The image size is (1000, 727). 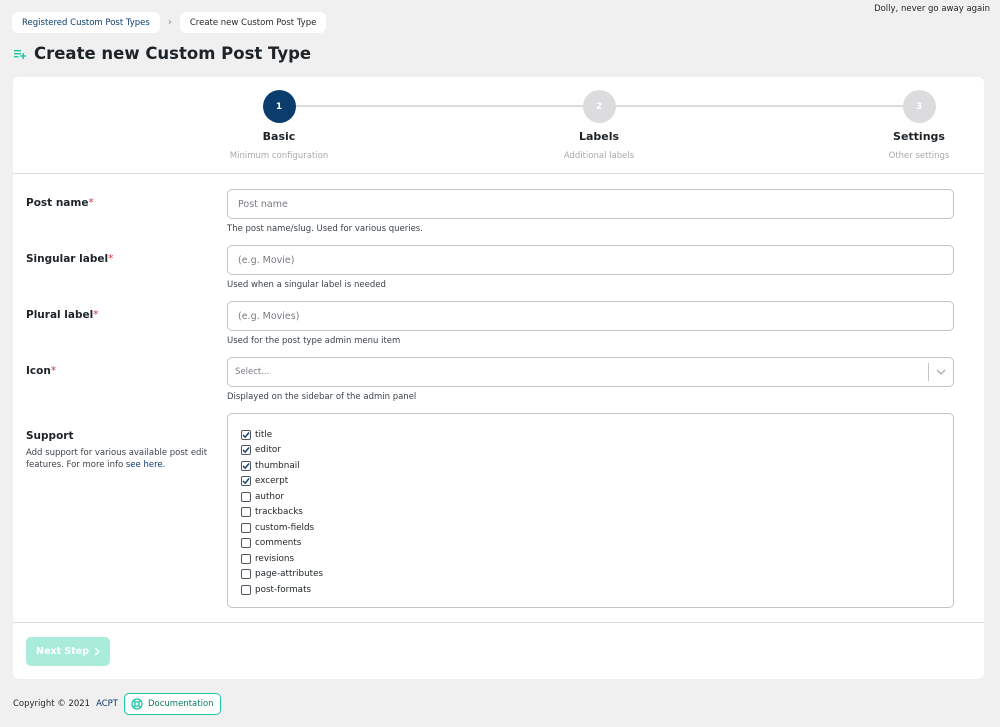 I want to click on plural-label-label: Plural label*, so click(x=62, y=315).